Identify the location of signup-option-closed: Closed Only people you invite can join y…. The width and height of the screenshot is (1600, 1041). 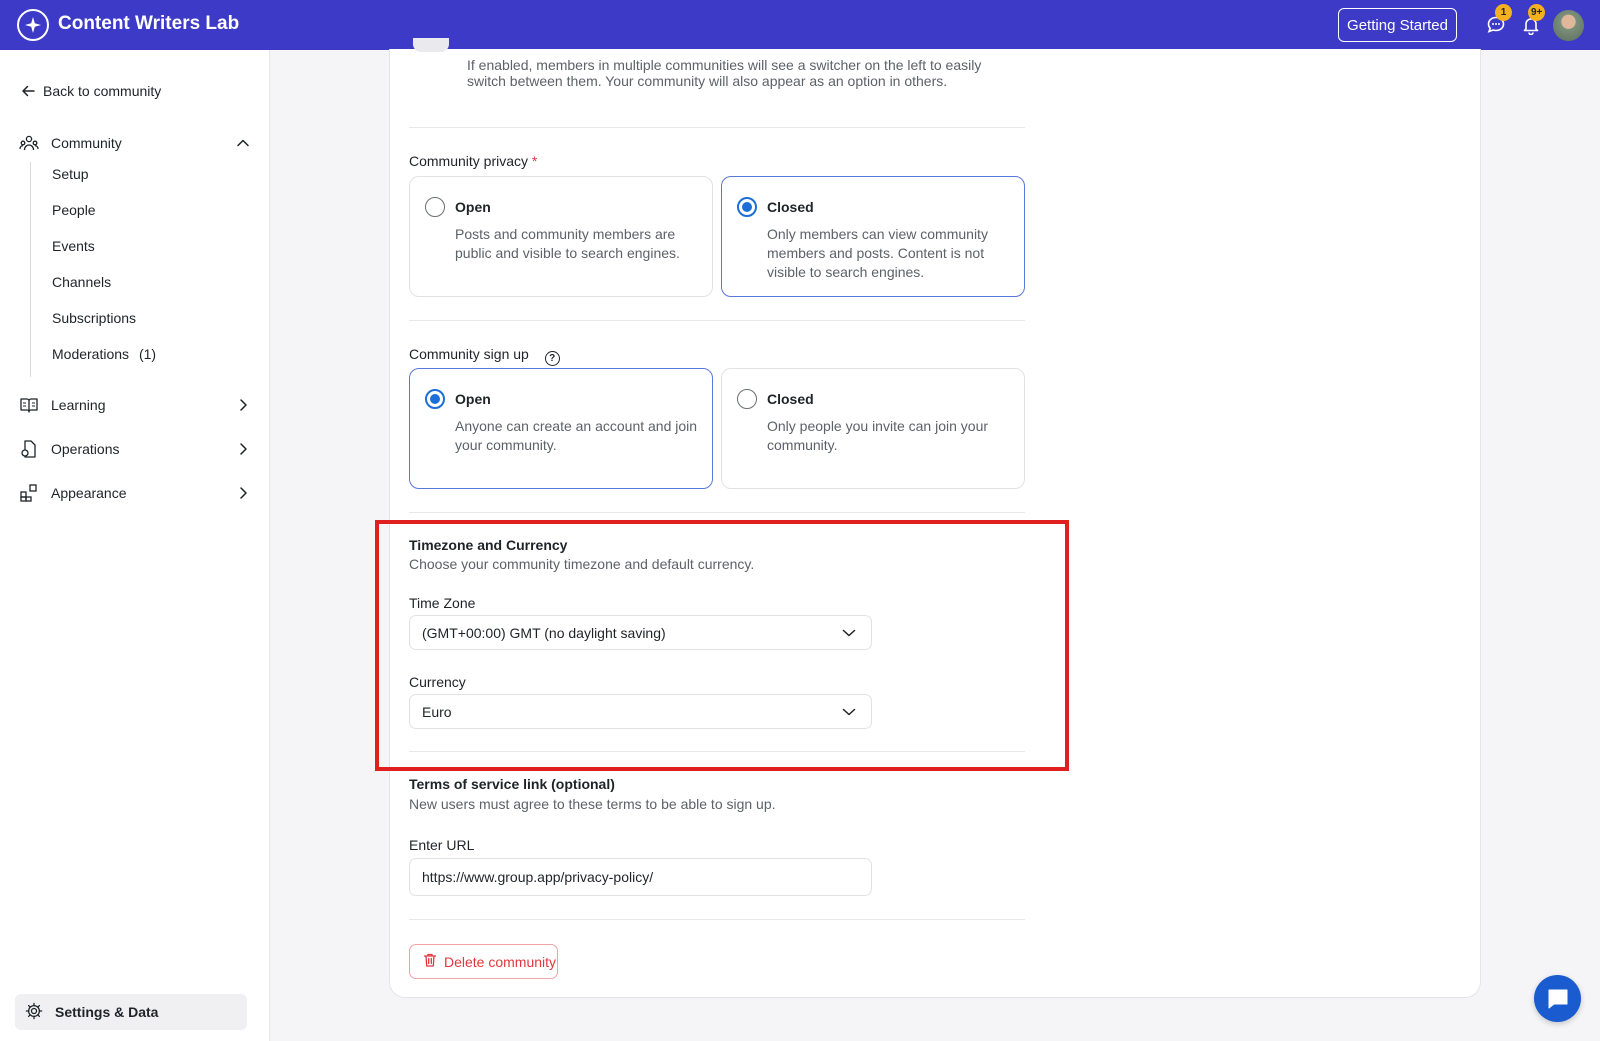
(873, 428).